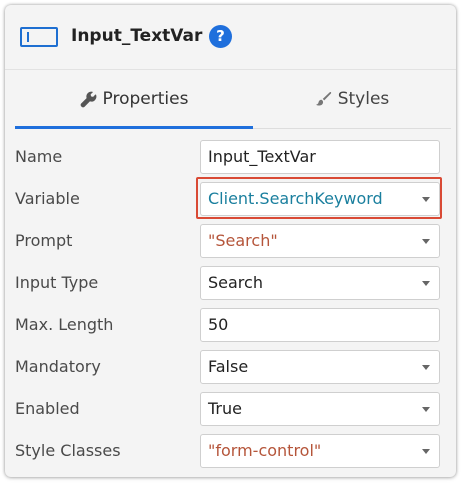  I want to click on input-widget-icon, so click(39, 37).